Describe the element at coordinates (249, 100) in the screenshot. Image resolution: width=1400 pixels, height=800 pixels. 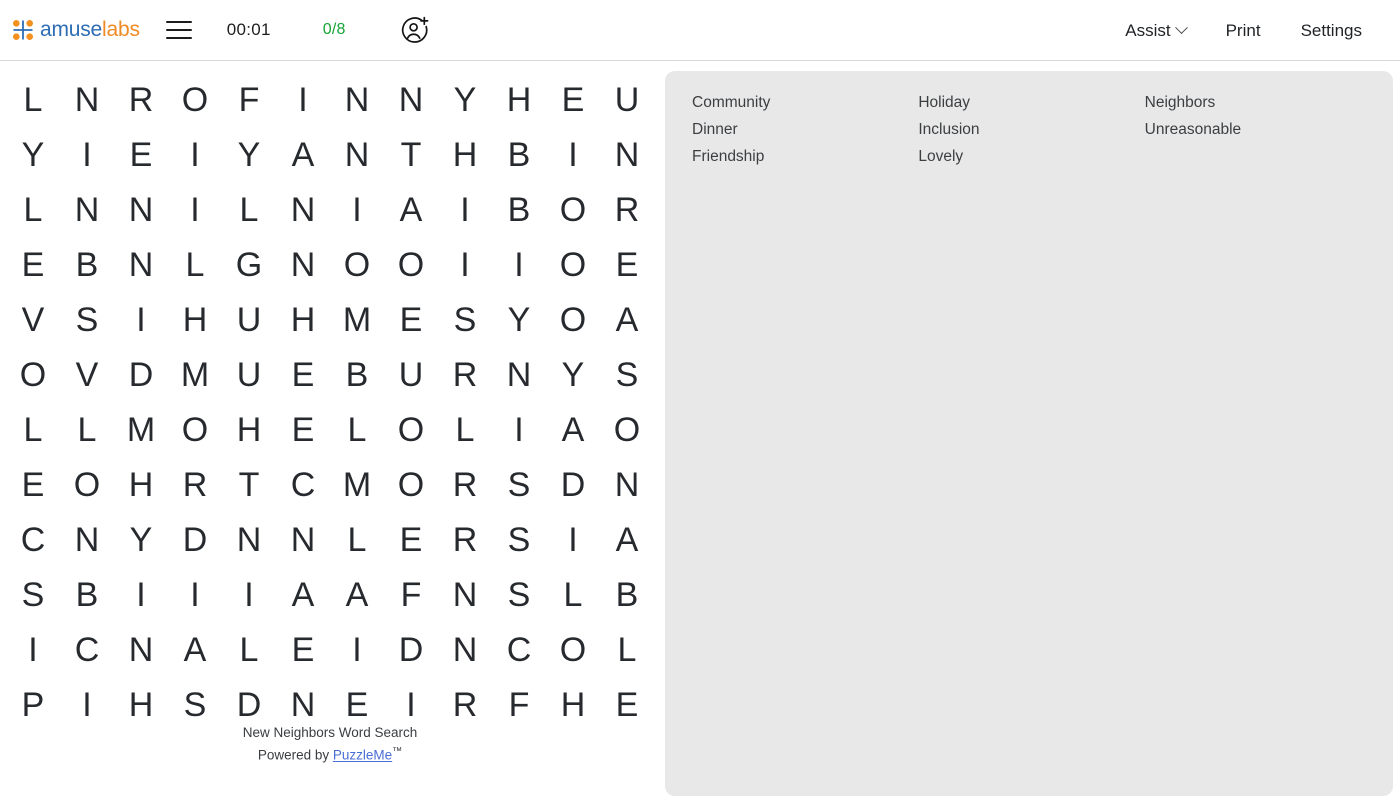
I see `grid-cell: F` at that location.